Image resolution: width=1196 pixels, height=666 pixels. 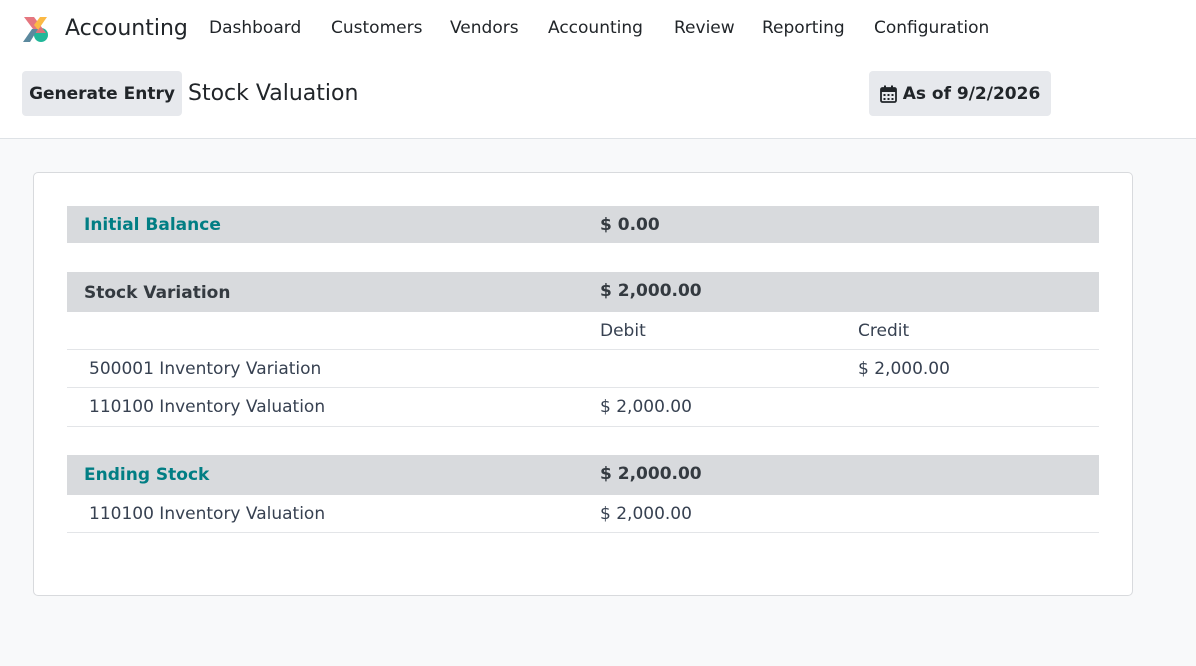 I want to click on nav-dashboard: Dashboard, so click(x=255, y=28).